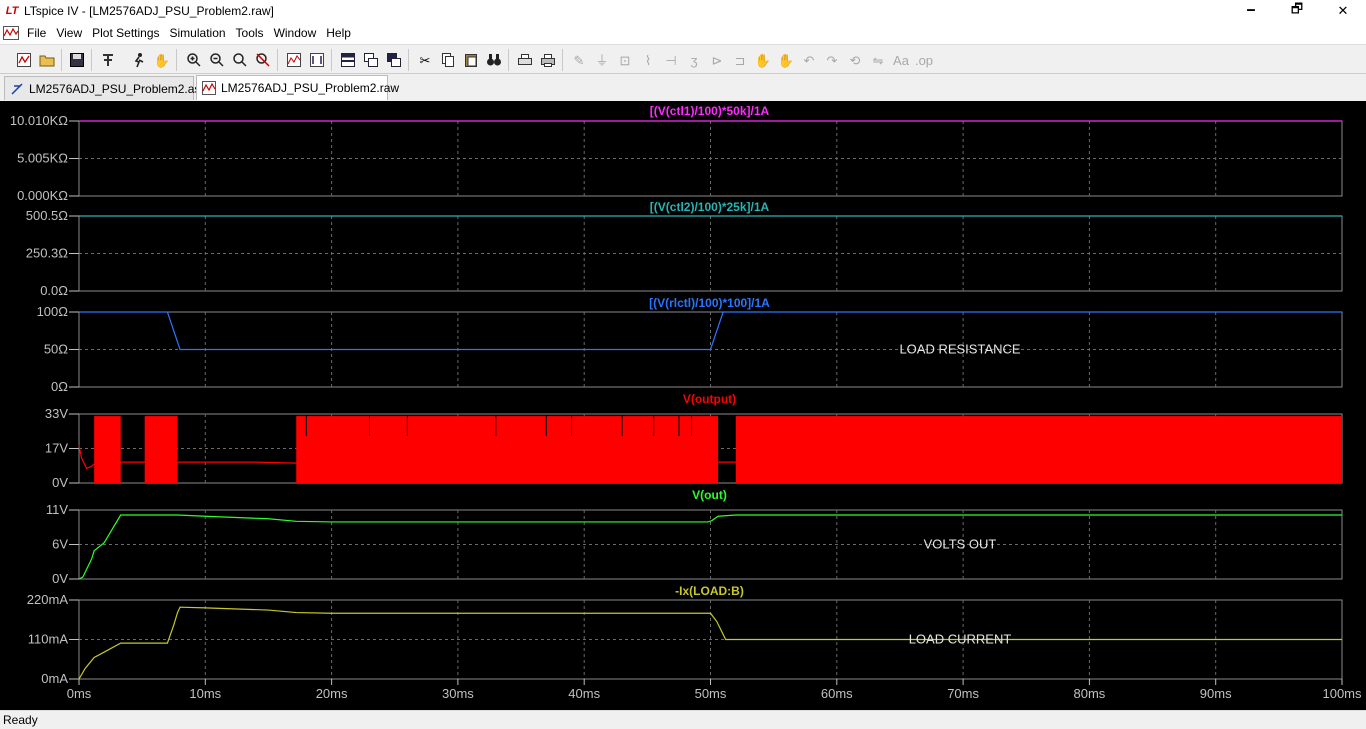 Image resolution: width=1366 pixels, height=729 pixels. Describe the element at coordinates (706, 158) in the screenshot. I see `pane-ctl1` at that location.